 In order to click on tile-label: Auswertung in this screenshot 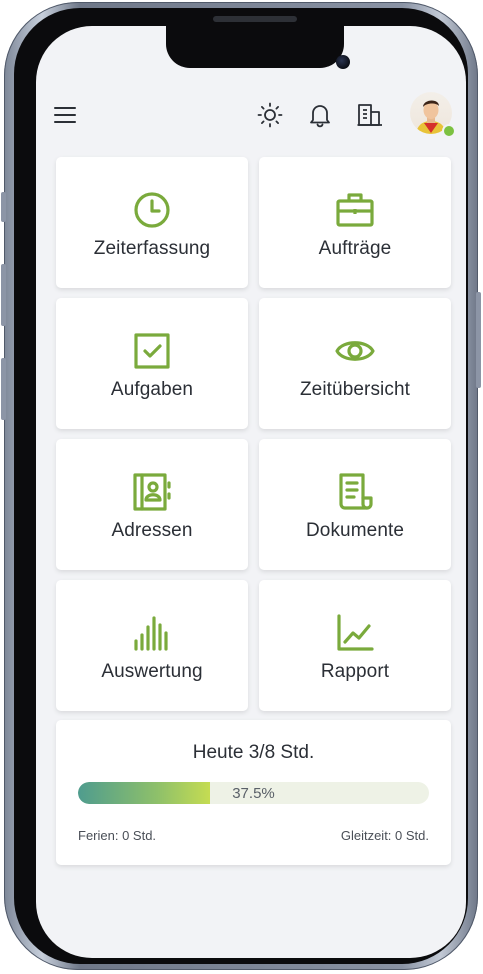, I will do `click(152, 671)`.